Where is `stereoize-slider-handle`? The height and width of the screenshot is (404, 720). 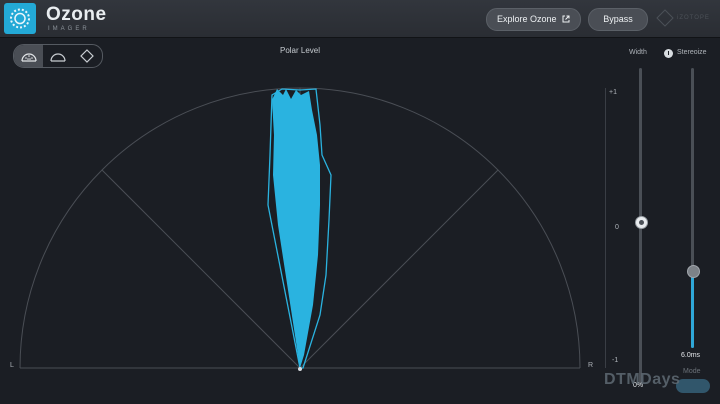 stereoize-slider-handle is located at coordinates (693, 271).